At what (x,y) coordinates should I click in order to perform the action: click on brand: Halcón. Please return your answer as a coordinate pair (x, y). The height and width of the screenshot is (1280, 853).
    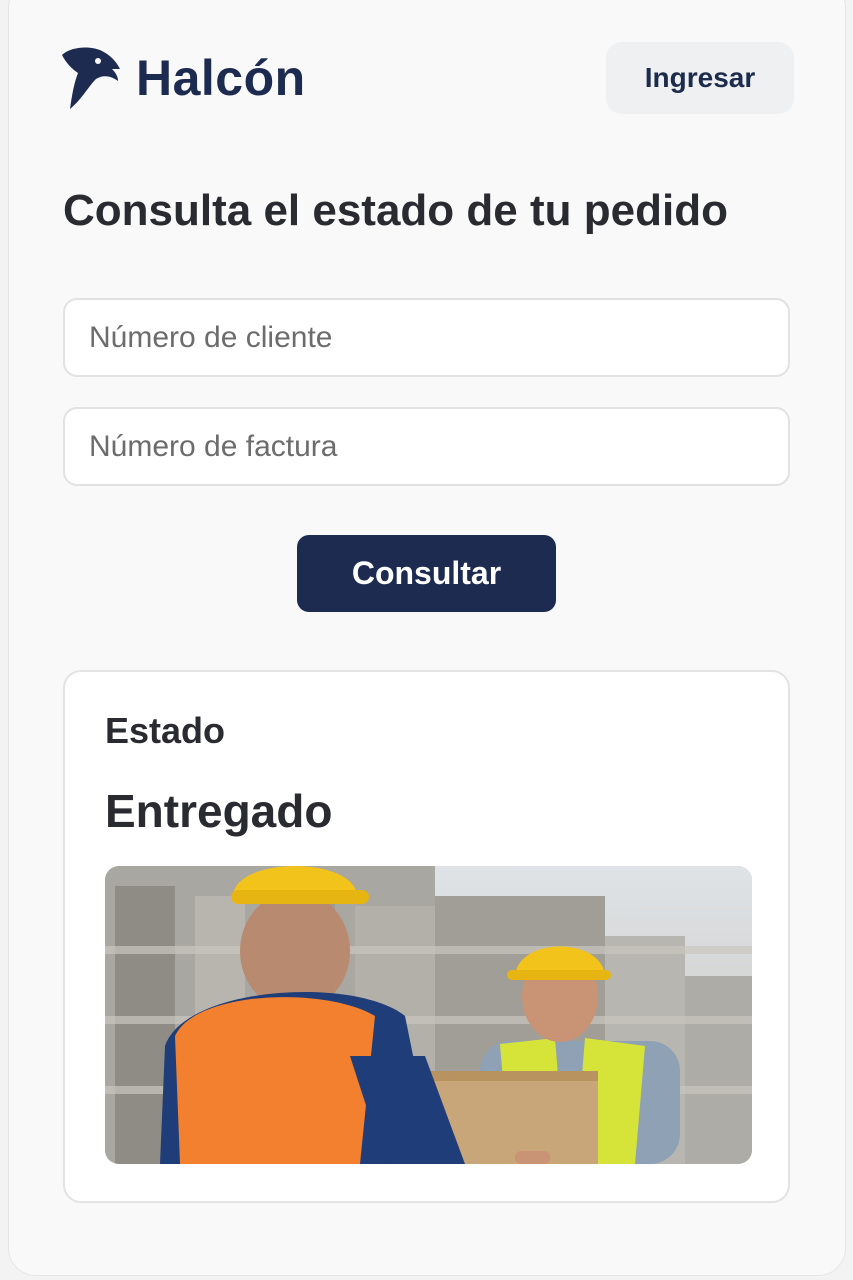
    Looking at the image, I should click on (183, 78).